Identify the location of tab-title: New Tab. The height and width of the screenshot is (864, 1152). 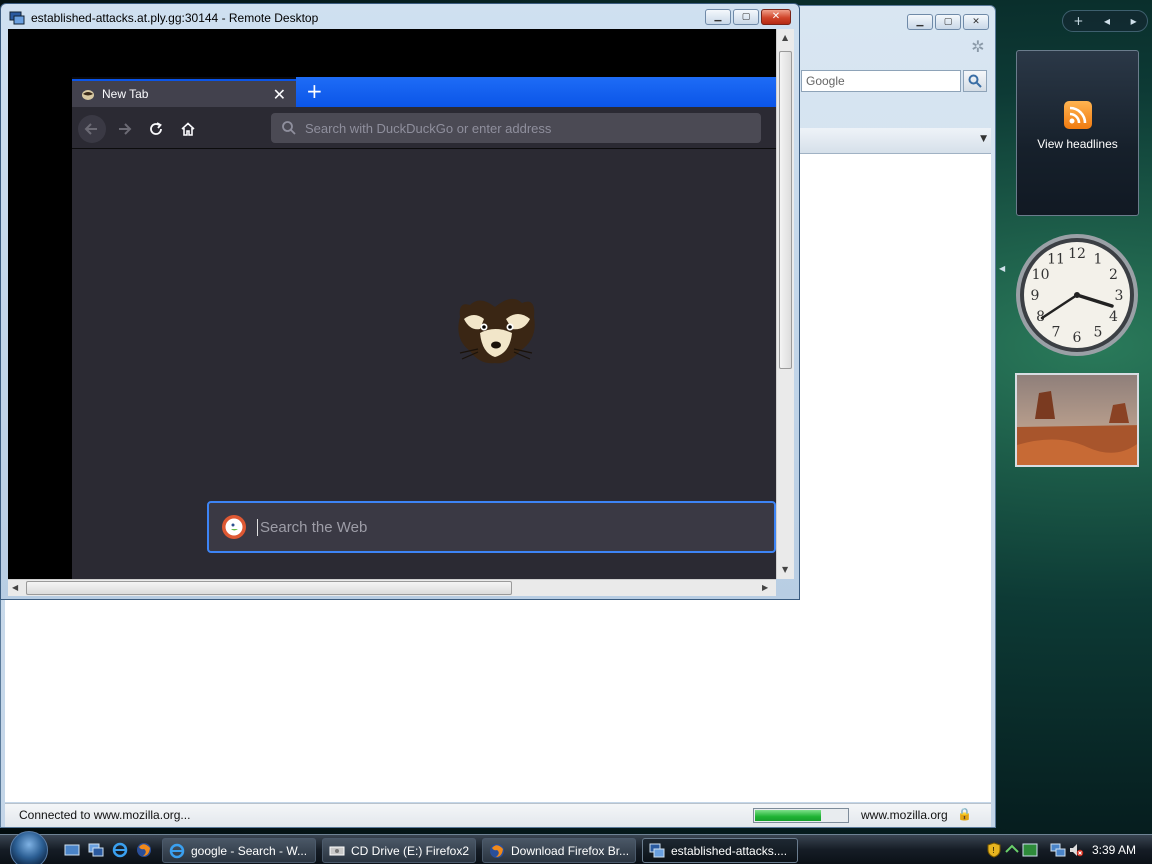
(125, 94).